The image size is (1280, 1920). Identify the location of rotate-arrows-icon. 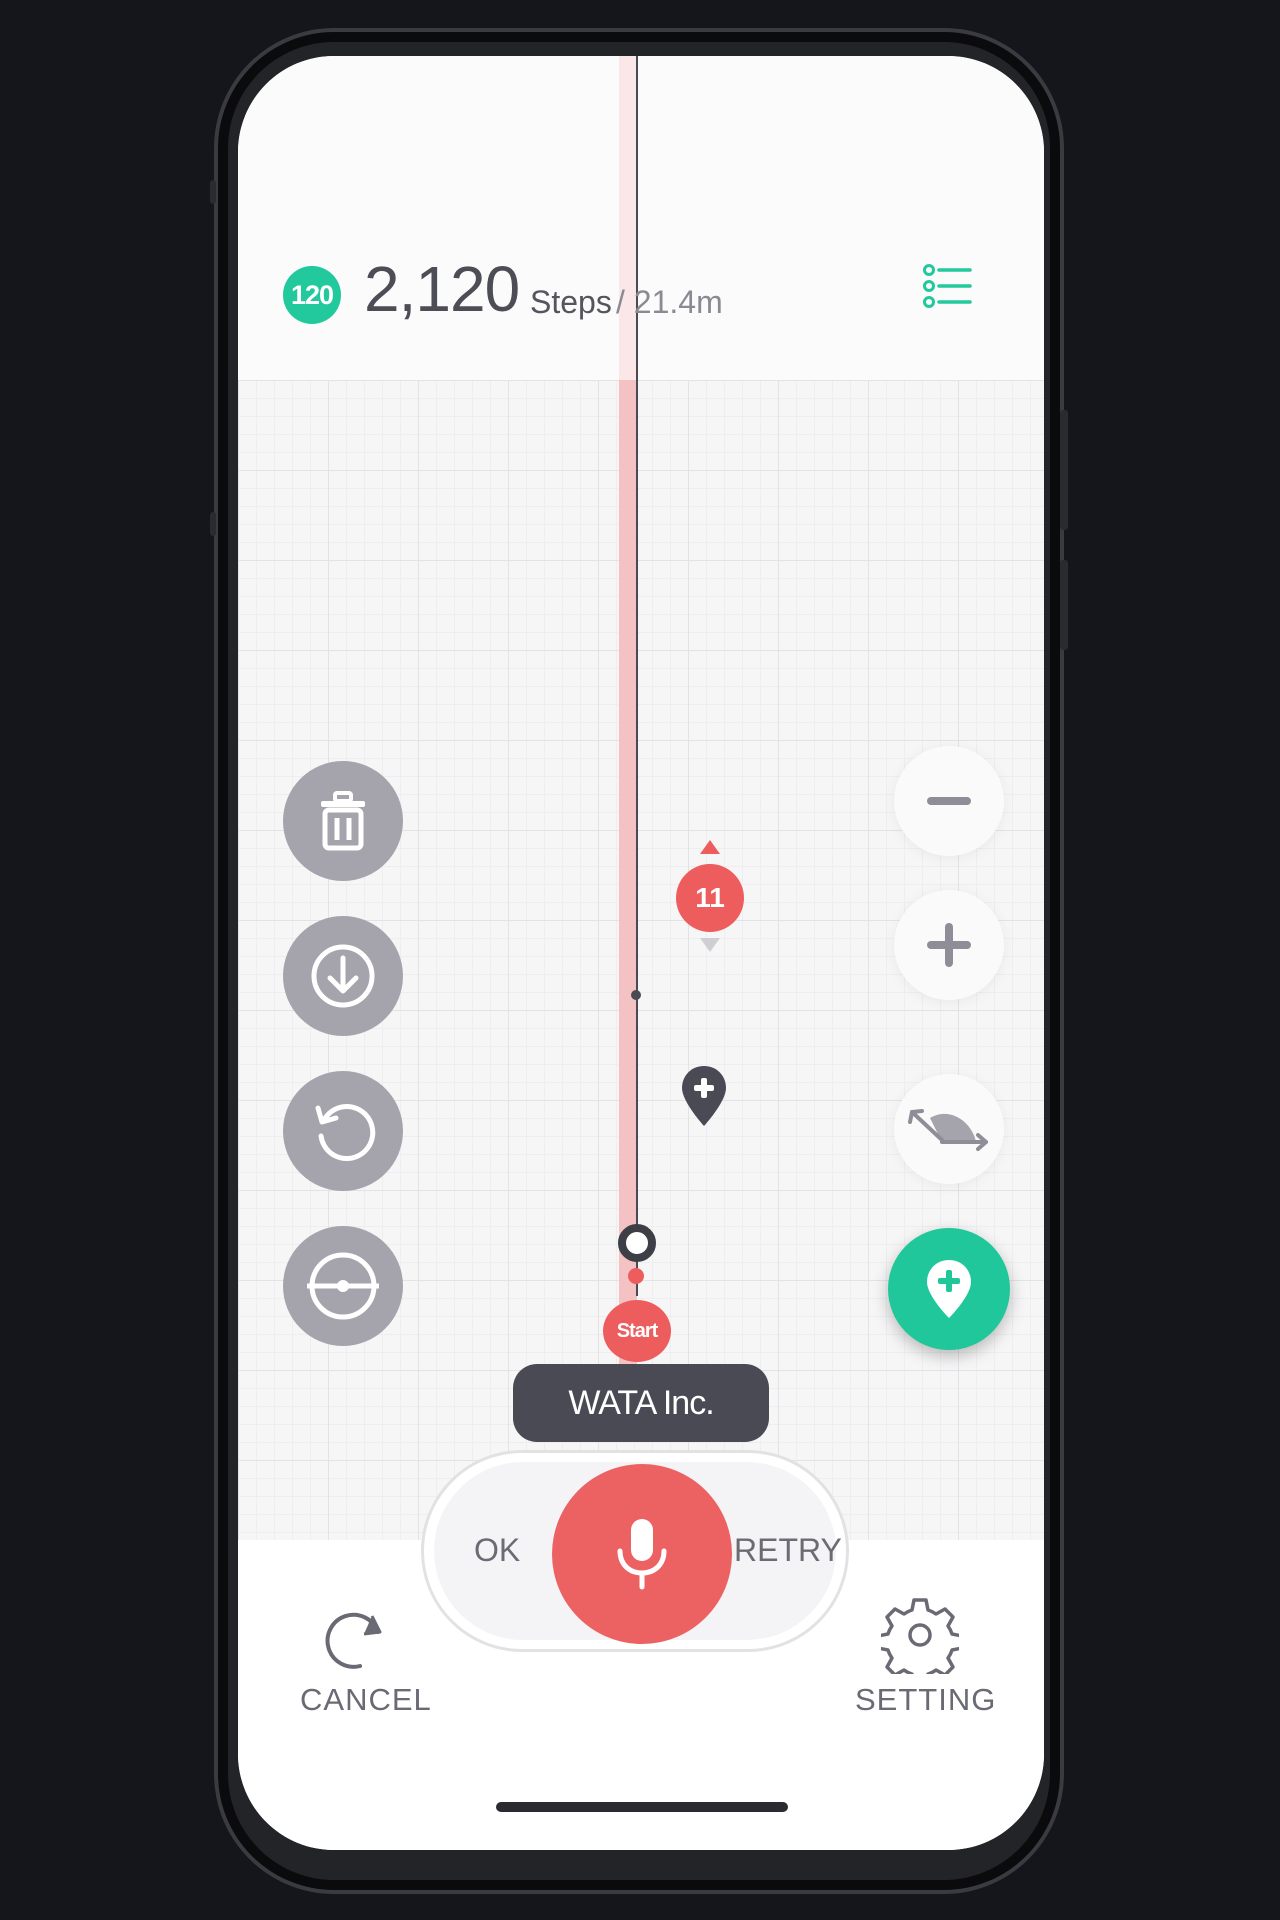
(948, 1130).